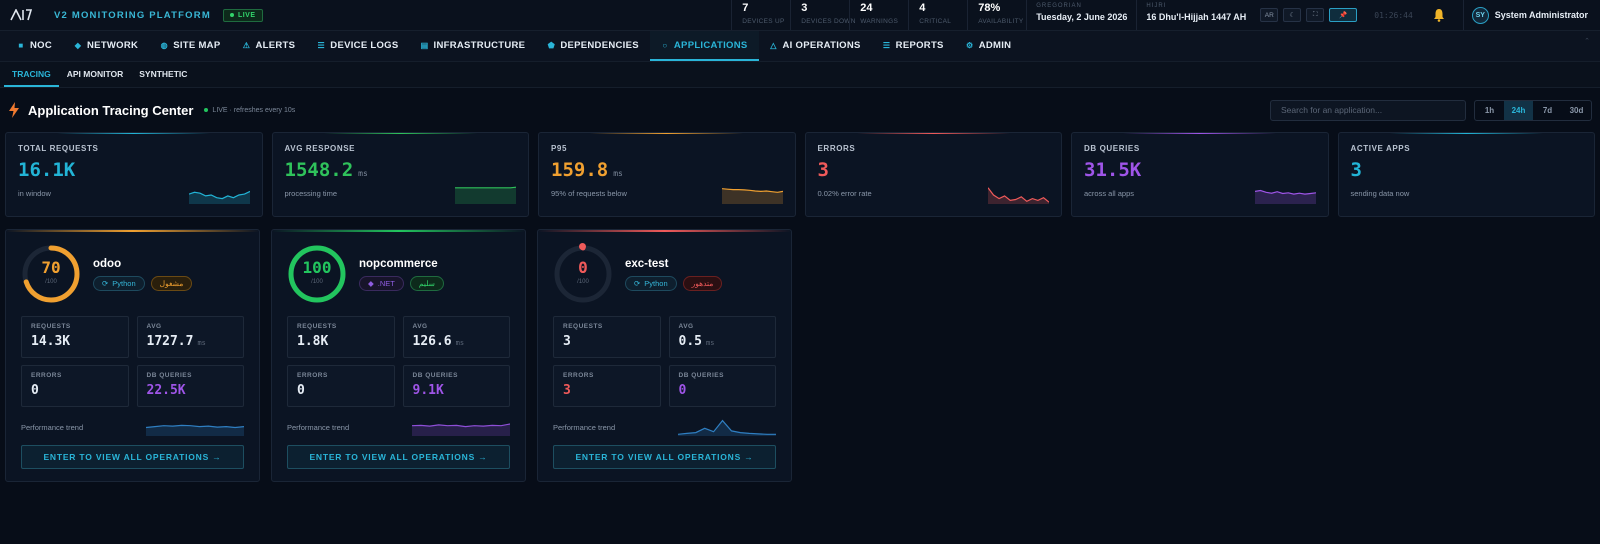 Image resolution: width=1600 pixels, height=544 pixels. Describe the element at coordinates (1531, 15) in the screenshot. I see `user-menu: SY System Administrator` at that location.